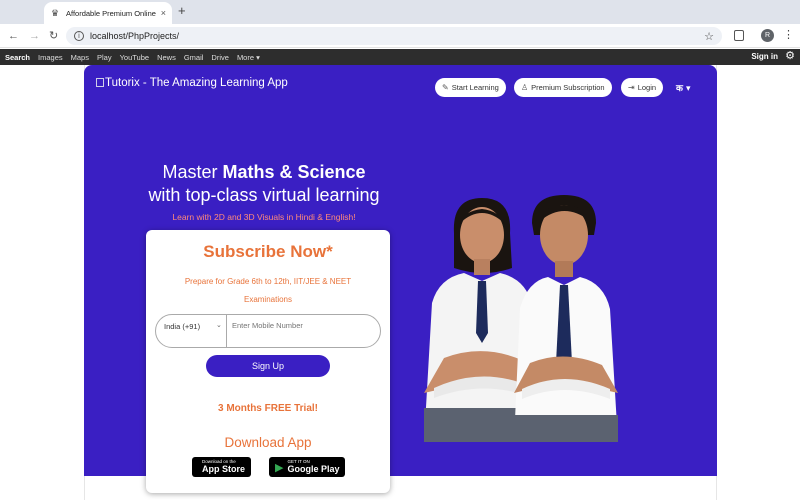 This screenshot has width=800, height=500. Describe the element at coordinates (566, 318) in the screenshot. I see `boy-student-figure` at that location.